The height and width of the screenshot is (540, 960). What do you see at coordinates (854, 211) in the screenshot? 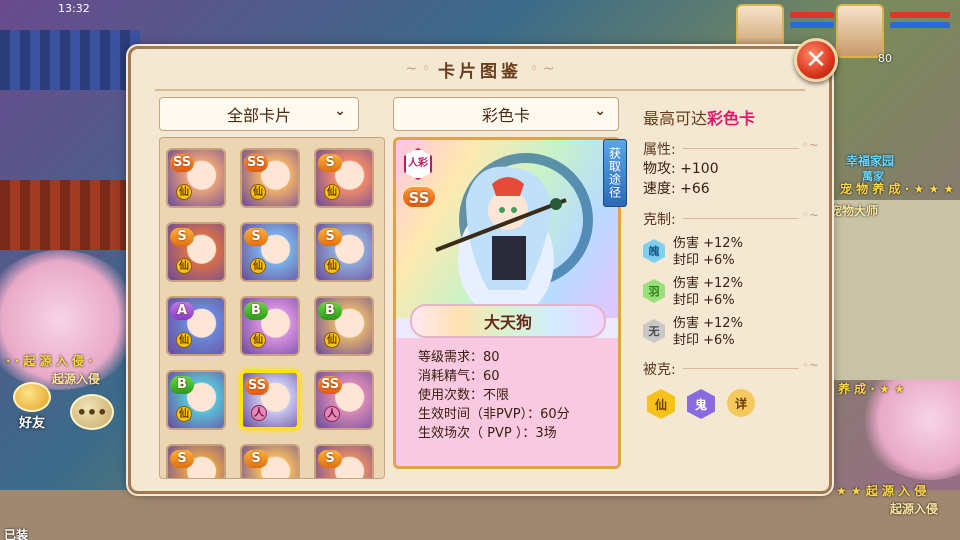
I see `scene-event-text: 宠物大师` at bounding box center [854, 211].